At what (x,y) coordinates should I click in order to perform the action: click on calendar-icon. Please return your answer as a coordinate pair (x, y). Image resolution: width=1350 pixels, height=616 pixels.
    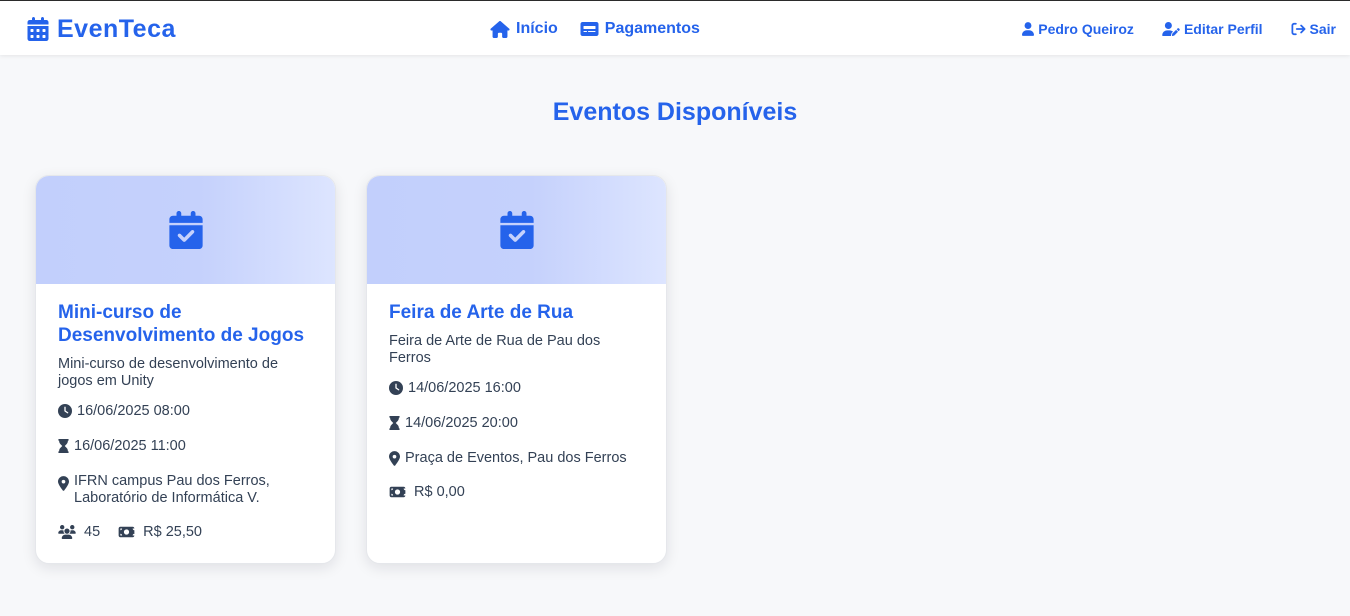
    Looking at the image, I should click on (38, 29).